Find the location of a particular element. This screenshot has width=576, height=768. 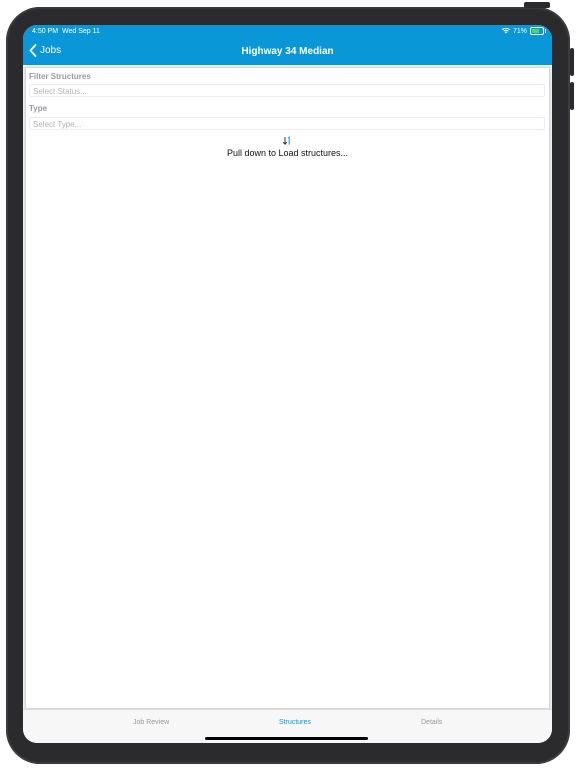

tab-job-review: Job Review is located at coordinates (151, 722).